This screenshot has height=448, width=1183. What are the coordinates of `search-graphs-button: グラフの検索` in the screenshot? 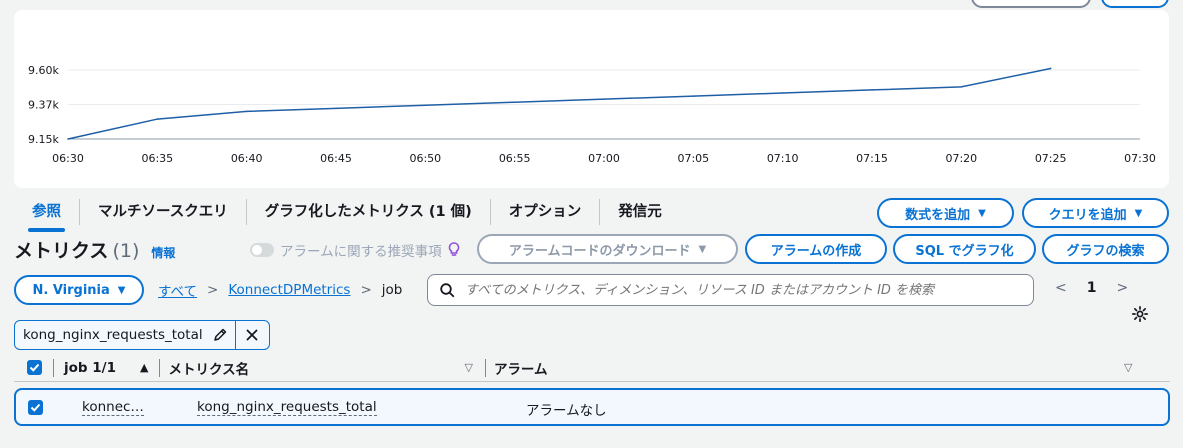 It's located at (1105, 249).